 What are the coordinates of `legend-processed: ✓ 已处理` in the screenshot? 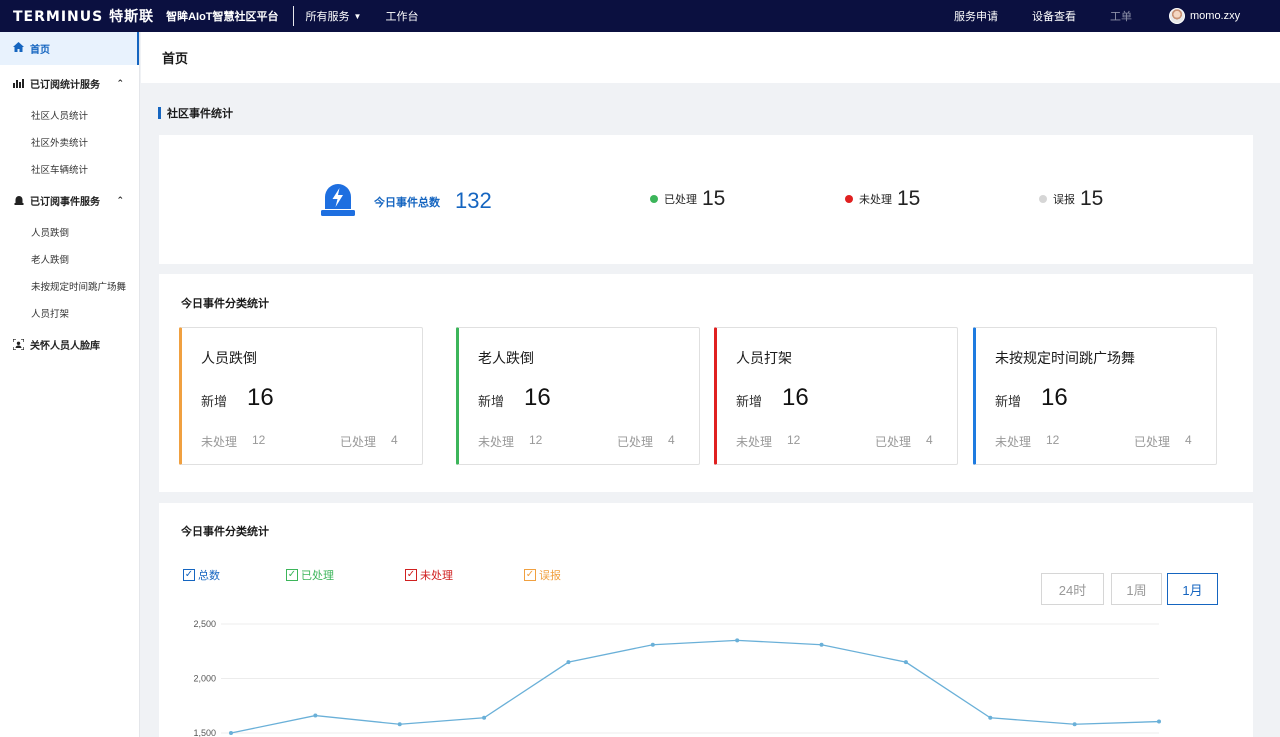 It's located at (310, 575).